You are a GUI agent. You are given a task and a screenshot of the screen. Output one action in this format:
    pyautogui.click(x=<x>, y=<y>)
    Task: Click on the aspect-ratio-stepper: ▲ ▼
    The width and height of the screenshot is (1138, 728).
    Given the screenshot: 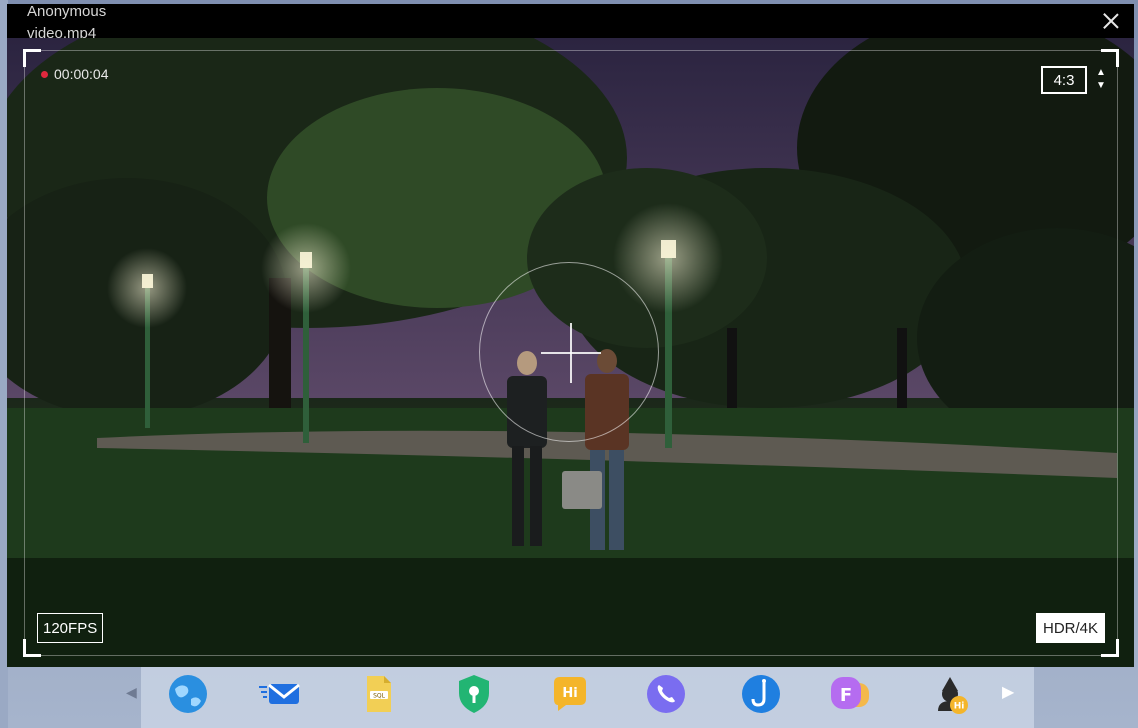 What is the action you would take?
    pyautogui.click(x=1101, y=79)
    